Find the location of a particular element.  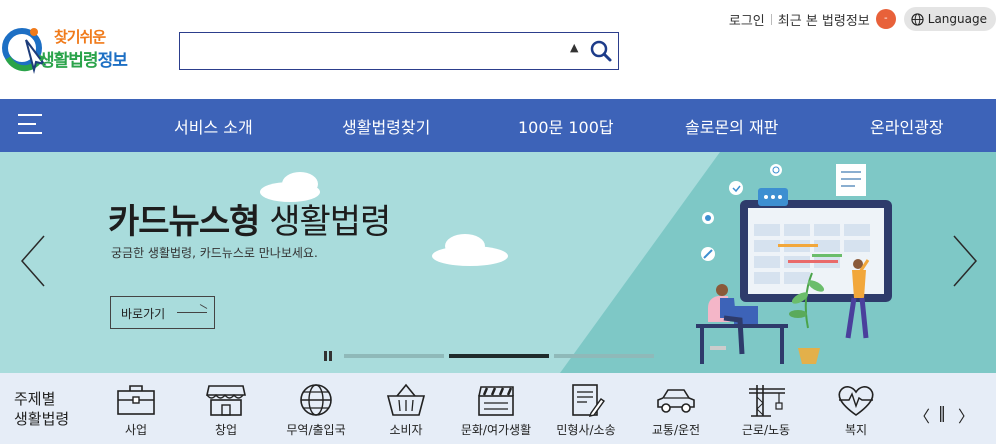

category-business: 사업 is located at coordinates (136, 413).